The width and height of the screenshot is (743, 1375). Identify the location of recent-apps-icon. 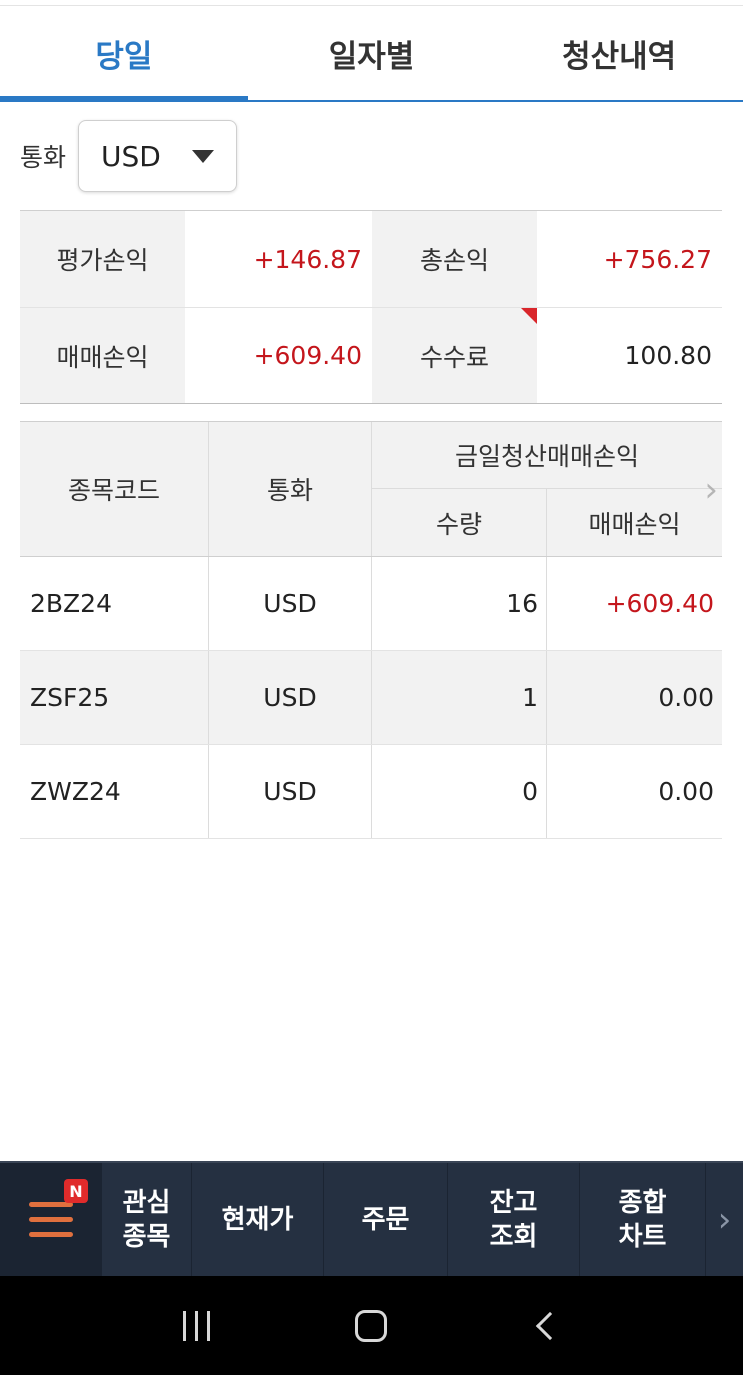
(196, 1325).